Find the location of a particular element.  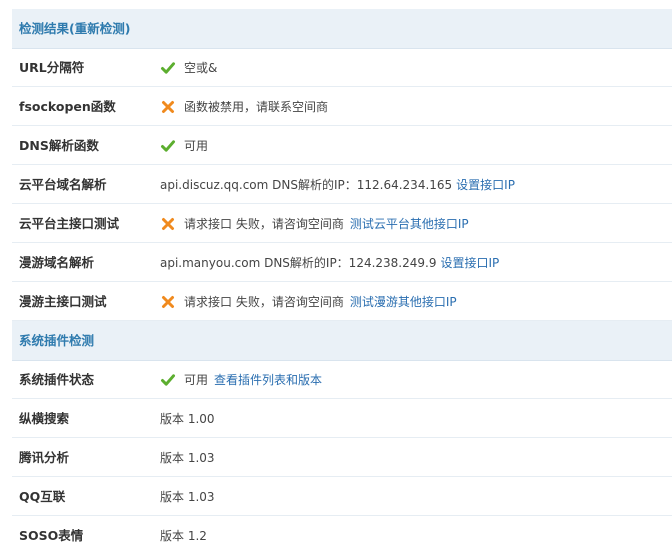

row-value: api.manyou.com DNS解析的IP：124.238.249.9 is located at coordinates (298, 263).